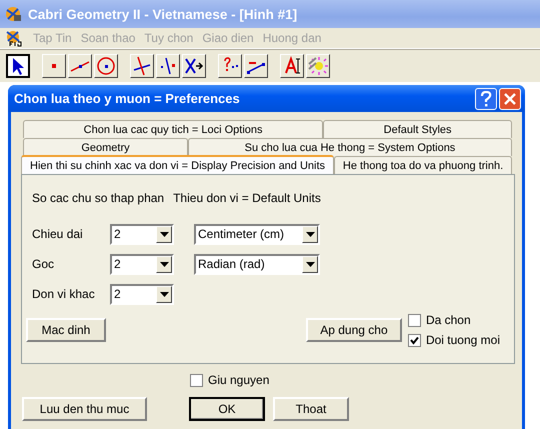 The width and height of the screenshot is (540, 429). What do you see at coordinates (84, 409) in the screenshot?
I see `dialog-button: Luu den thu muc` at bounding box center [84, 409].